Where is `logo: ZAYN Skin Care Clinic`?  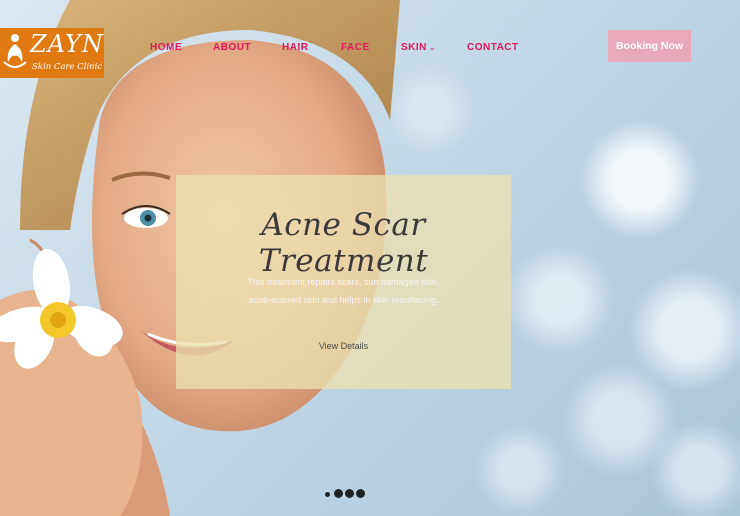 logo: ZAYN Skin Care Clinic is located at coordinates (52, 53).